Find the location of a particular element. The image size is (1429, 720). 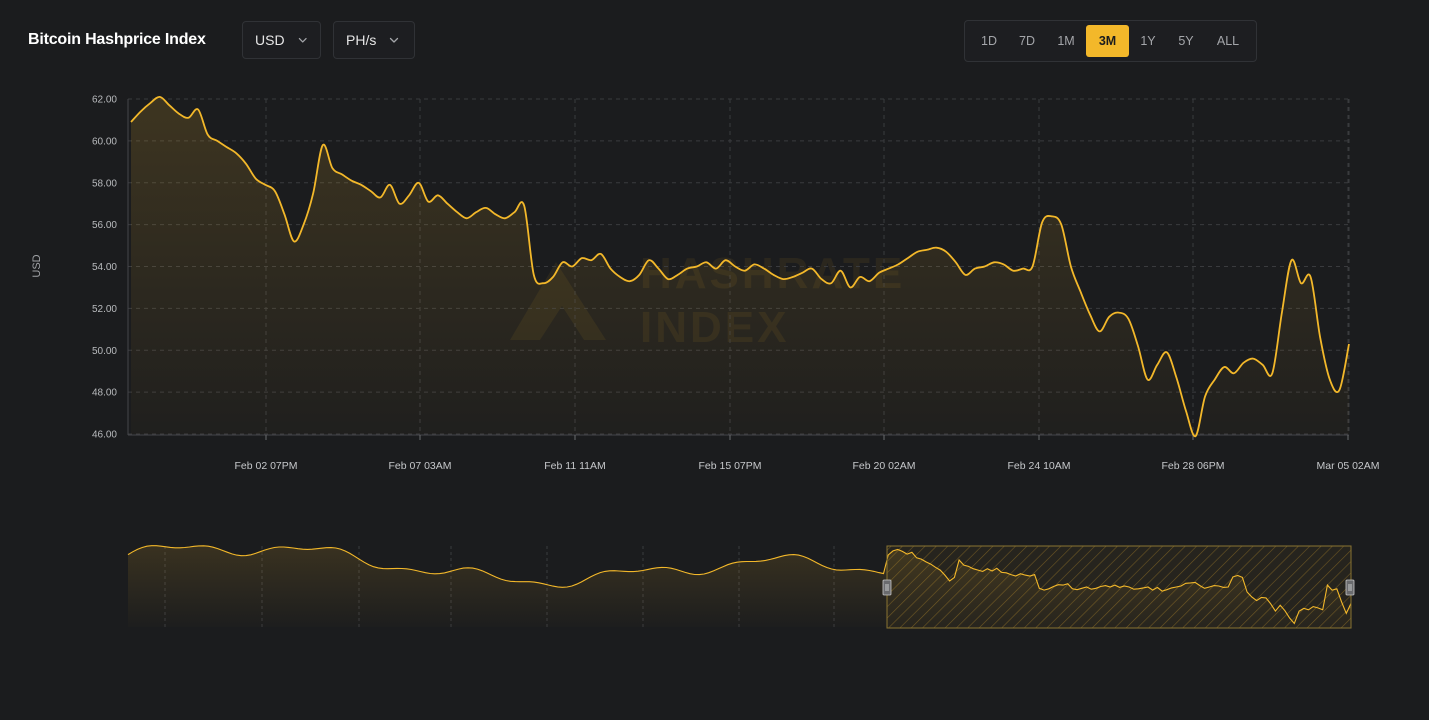

y-axis-label: USD is located at coordinates (37, 265).